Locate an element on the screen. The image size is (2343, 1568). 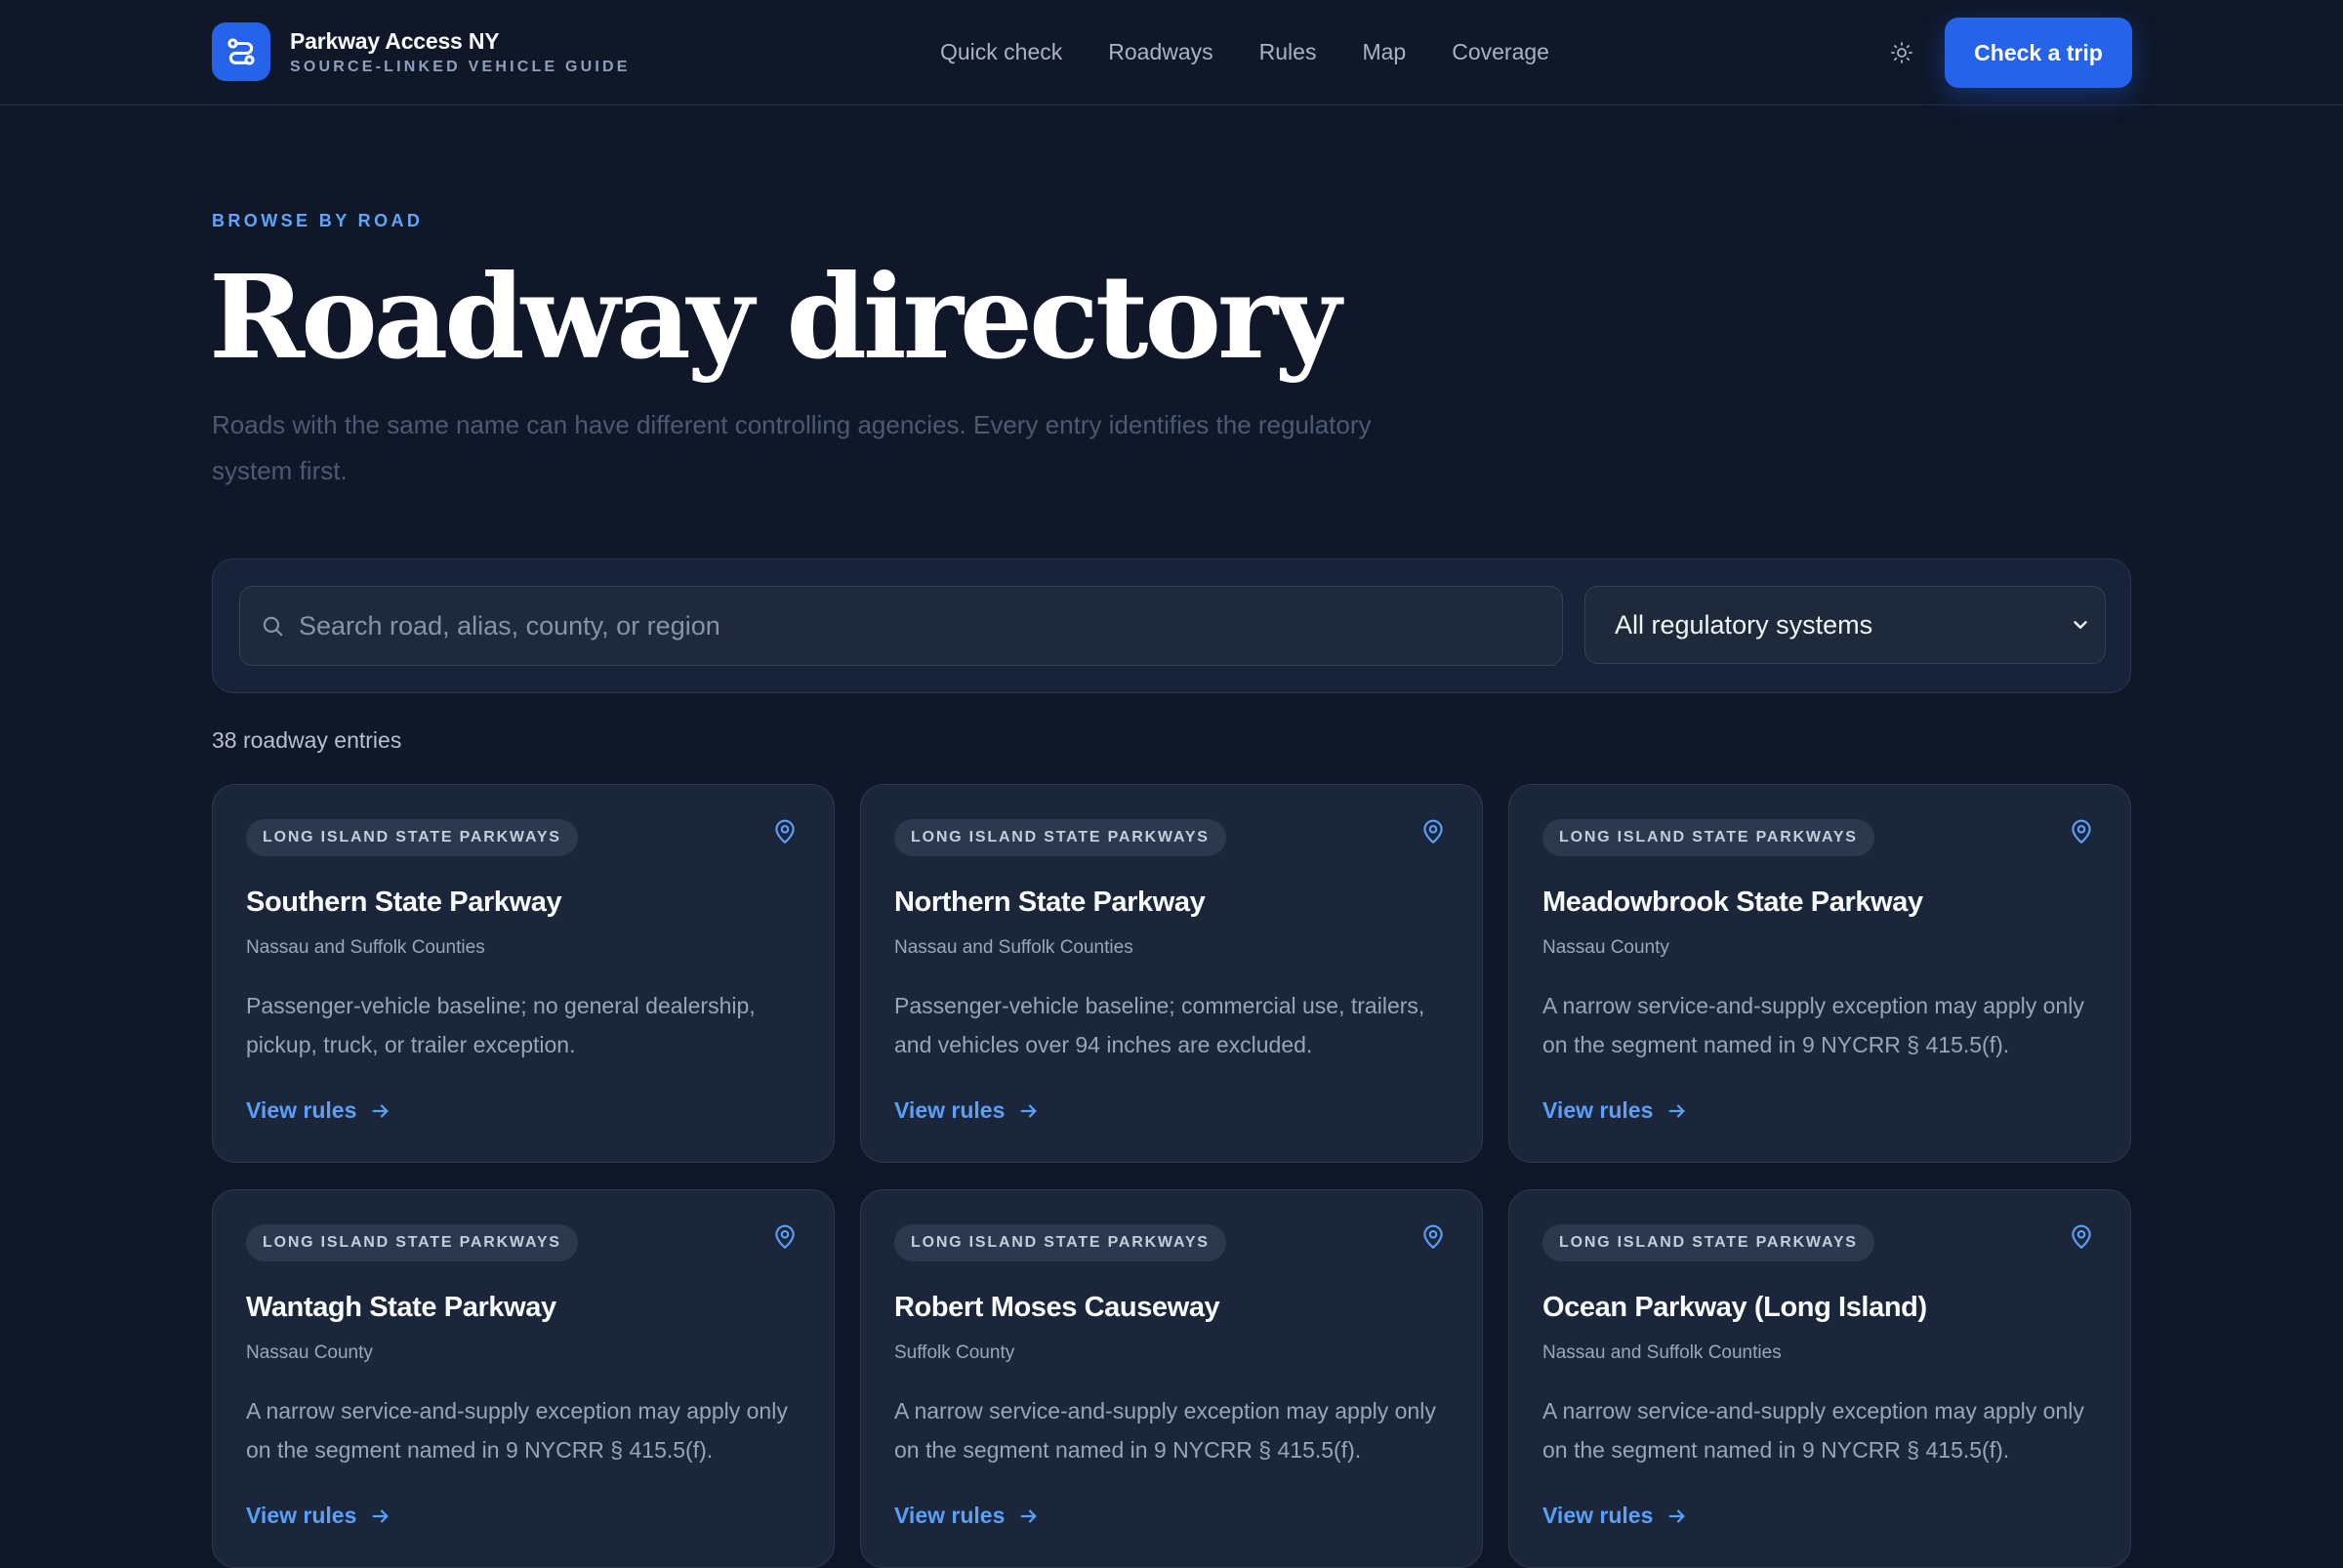
nav-rules: Rules is located at coordinates (1288, 51).